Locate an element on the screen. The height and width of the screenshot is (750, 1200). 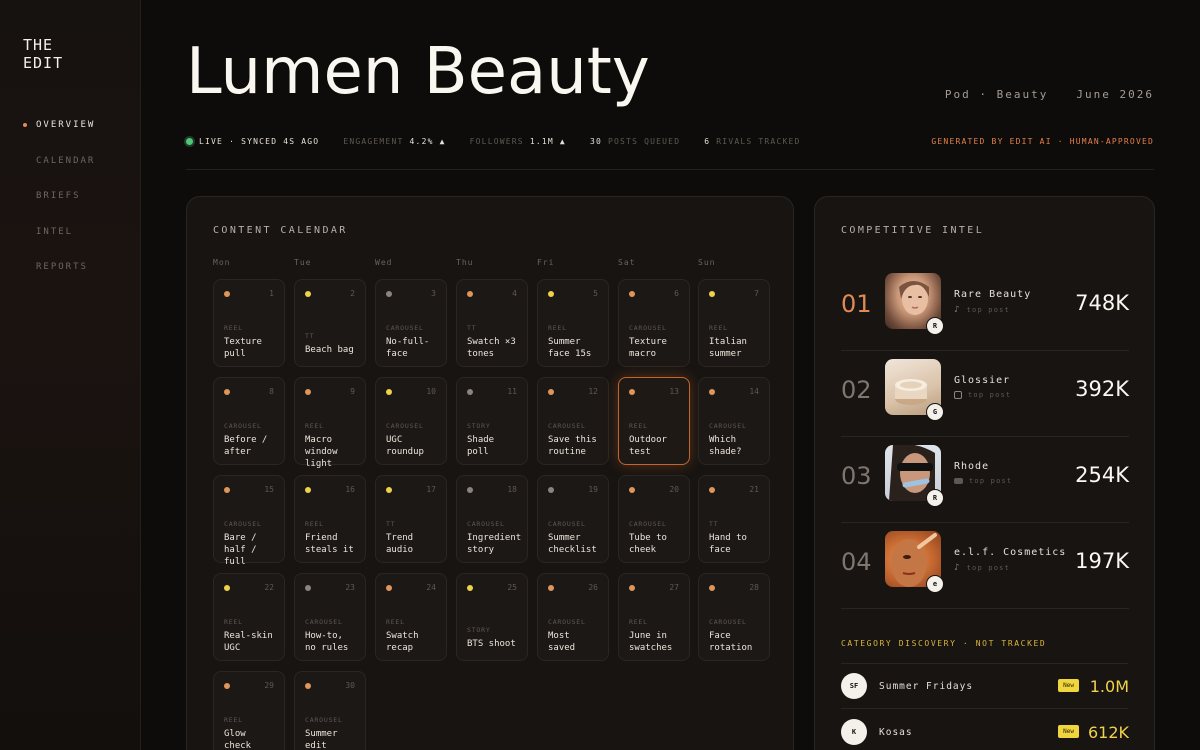
day-number: 14 is located at coordinates (754, 391).